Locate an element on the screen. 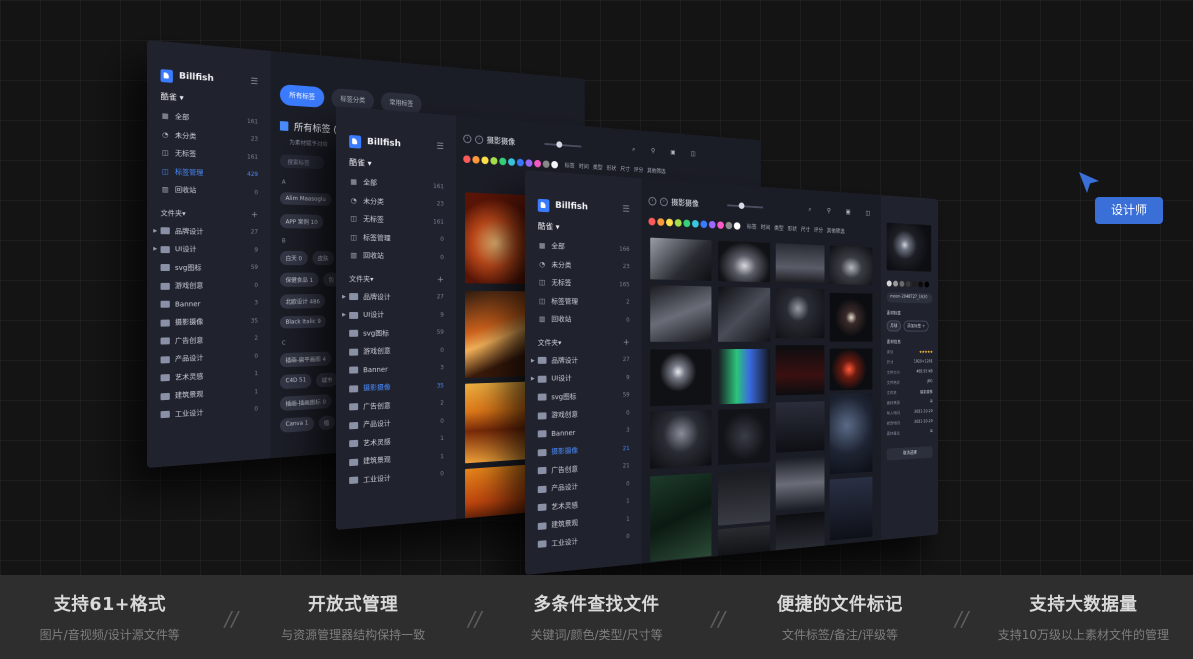 Image resolution: width=1193 pixels, height=659 pixels. deselect-button: 取消选择 is located at coordinates (909, 453).